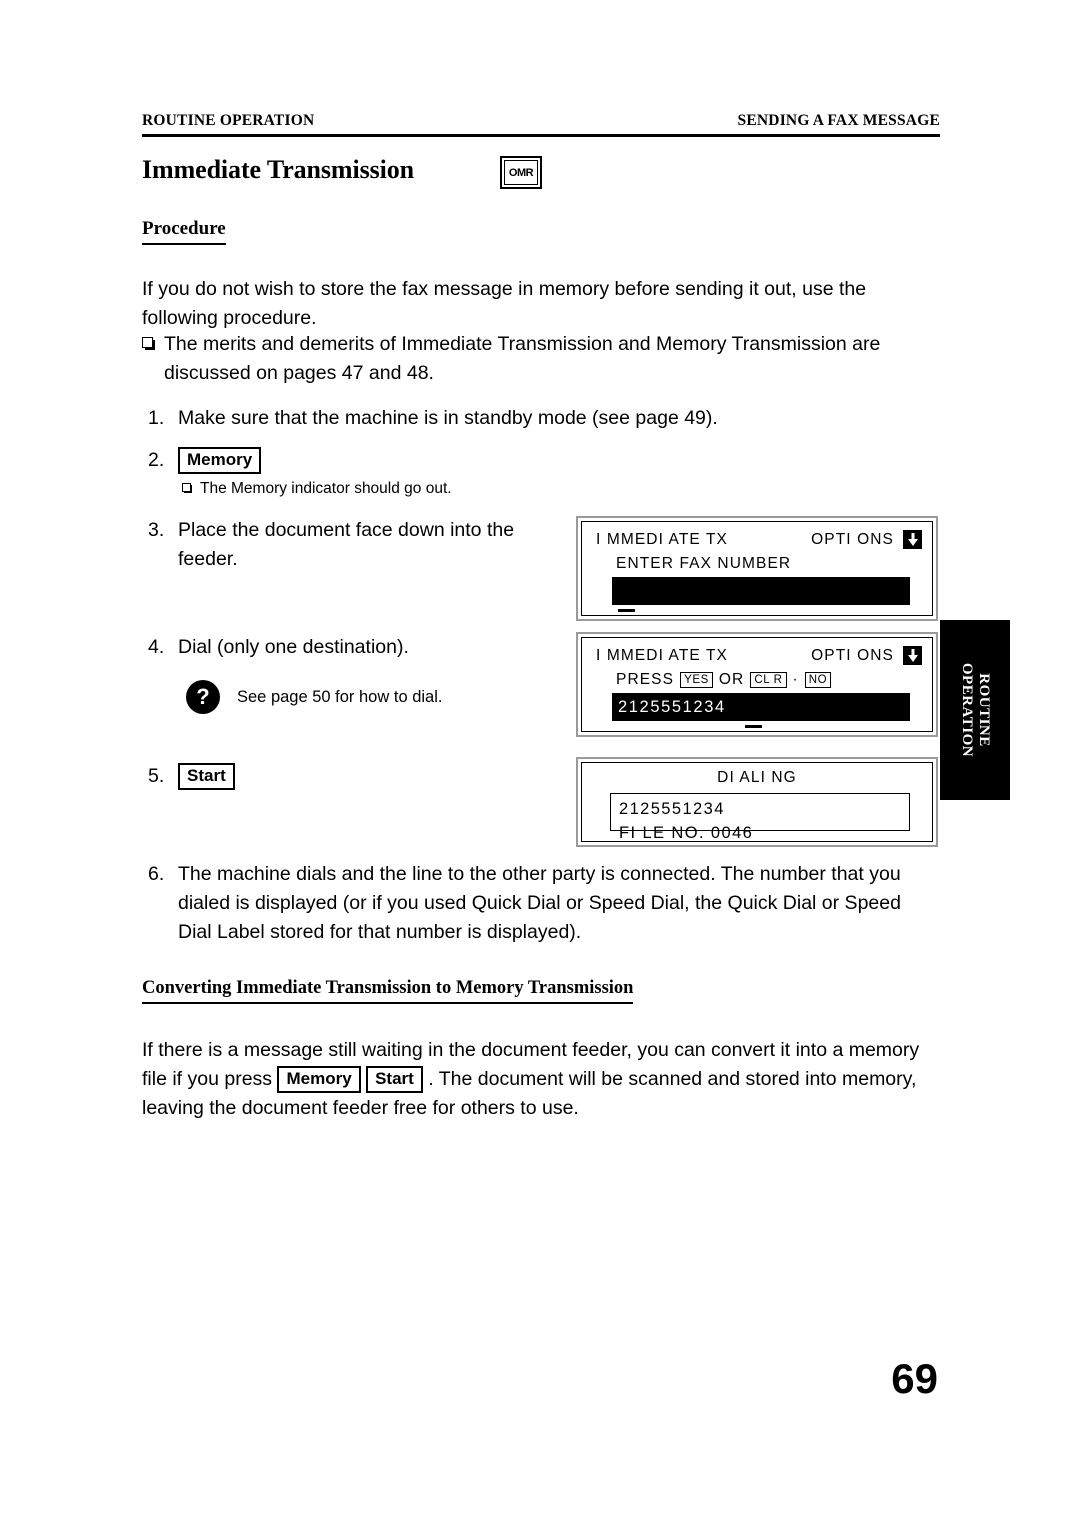 This screenshot has width=1080, height=1528. I want to click on clr-key-button: CL R, so click(768, 680).